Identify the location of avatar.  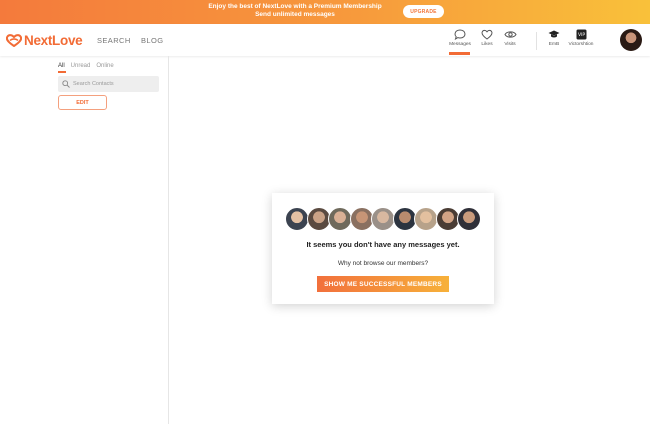
(631, 40).